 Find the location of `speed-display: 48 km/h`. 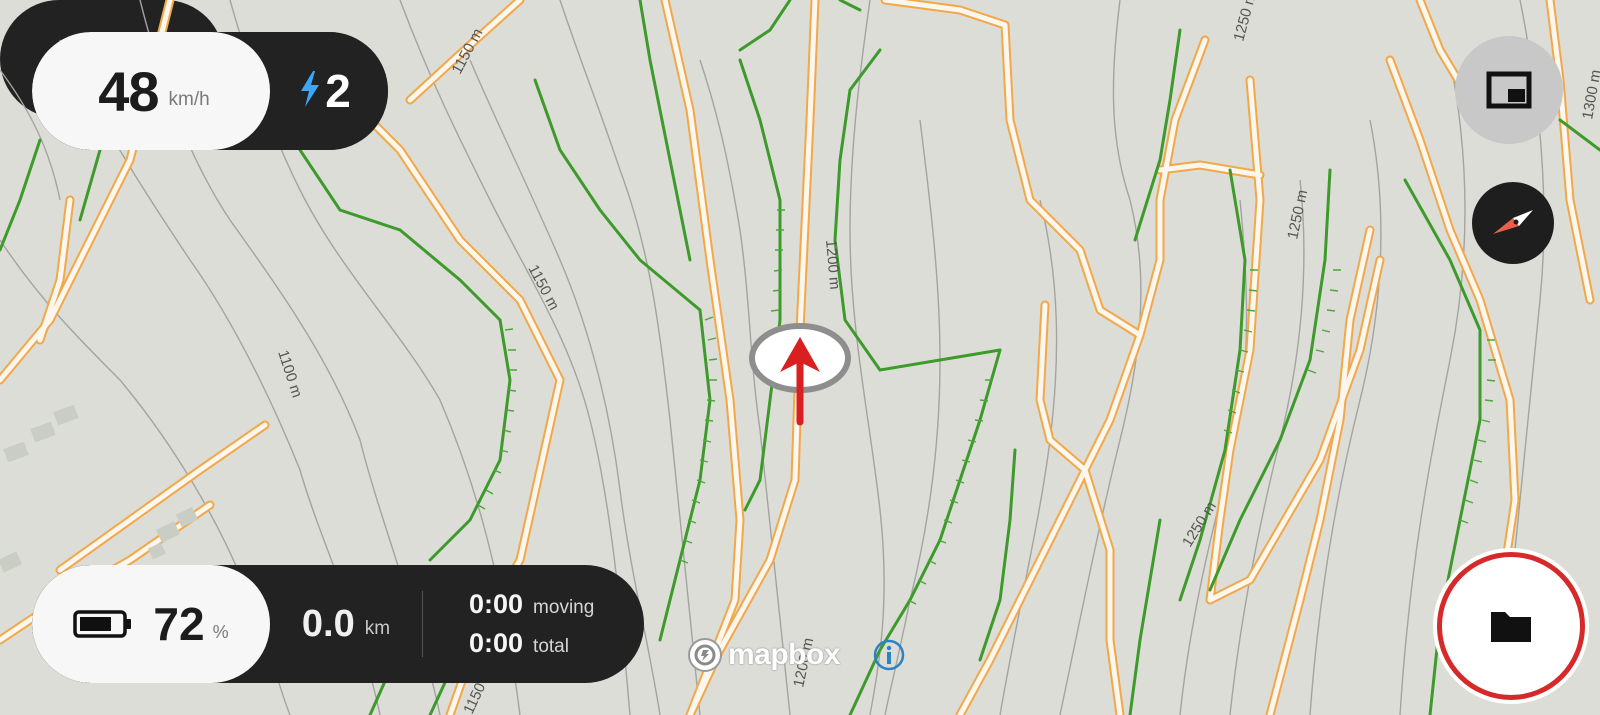

speed-display: 48 km/h is located at coordinates (151, 91).